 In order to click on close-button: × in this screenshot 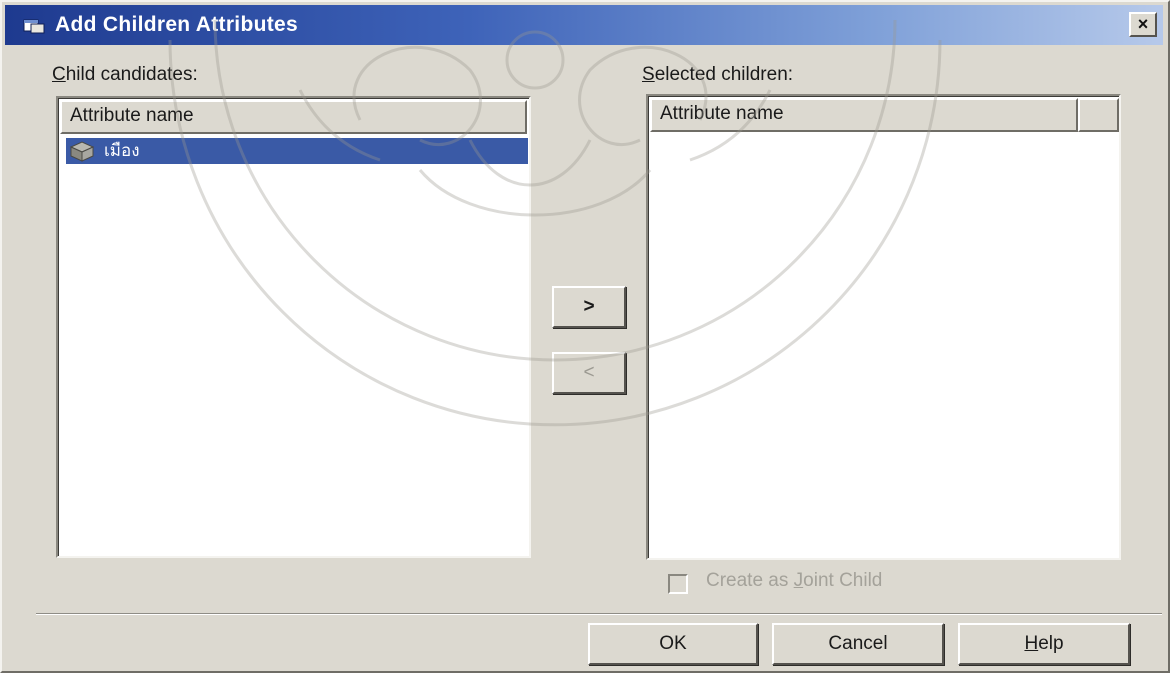, I will do `click(1143, 24)`.